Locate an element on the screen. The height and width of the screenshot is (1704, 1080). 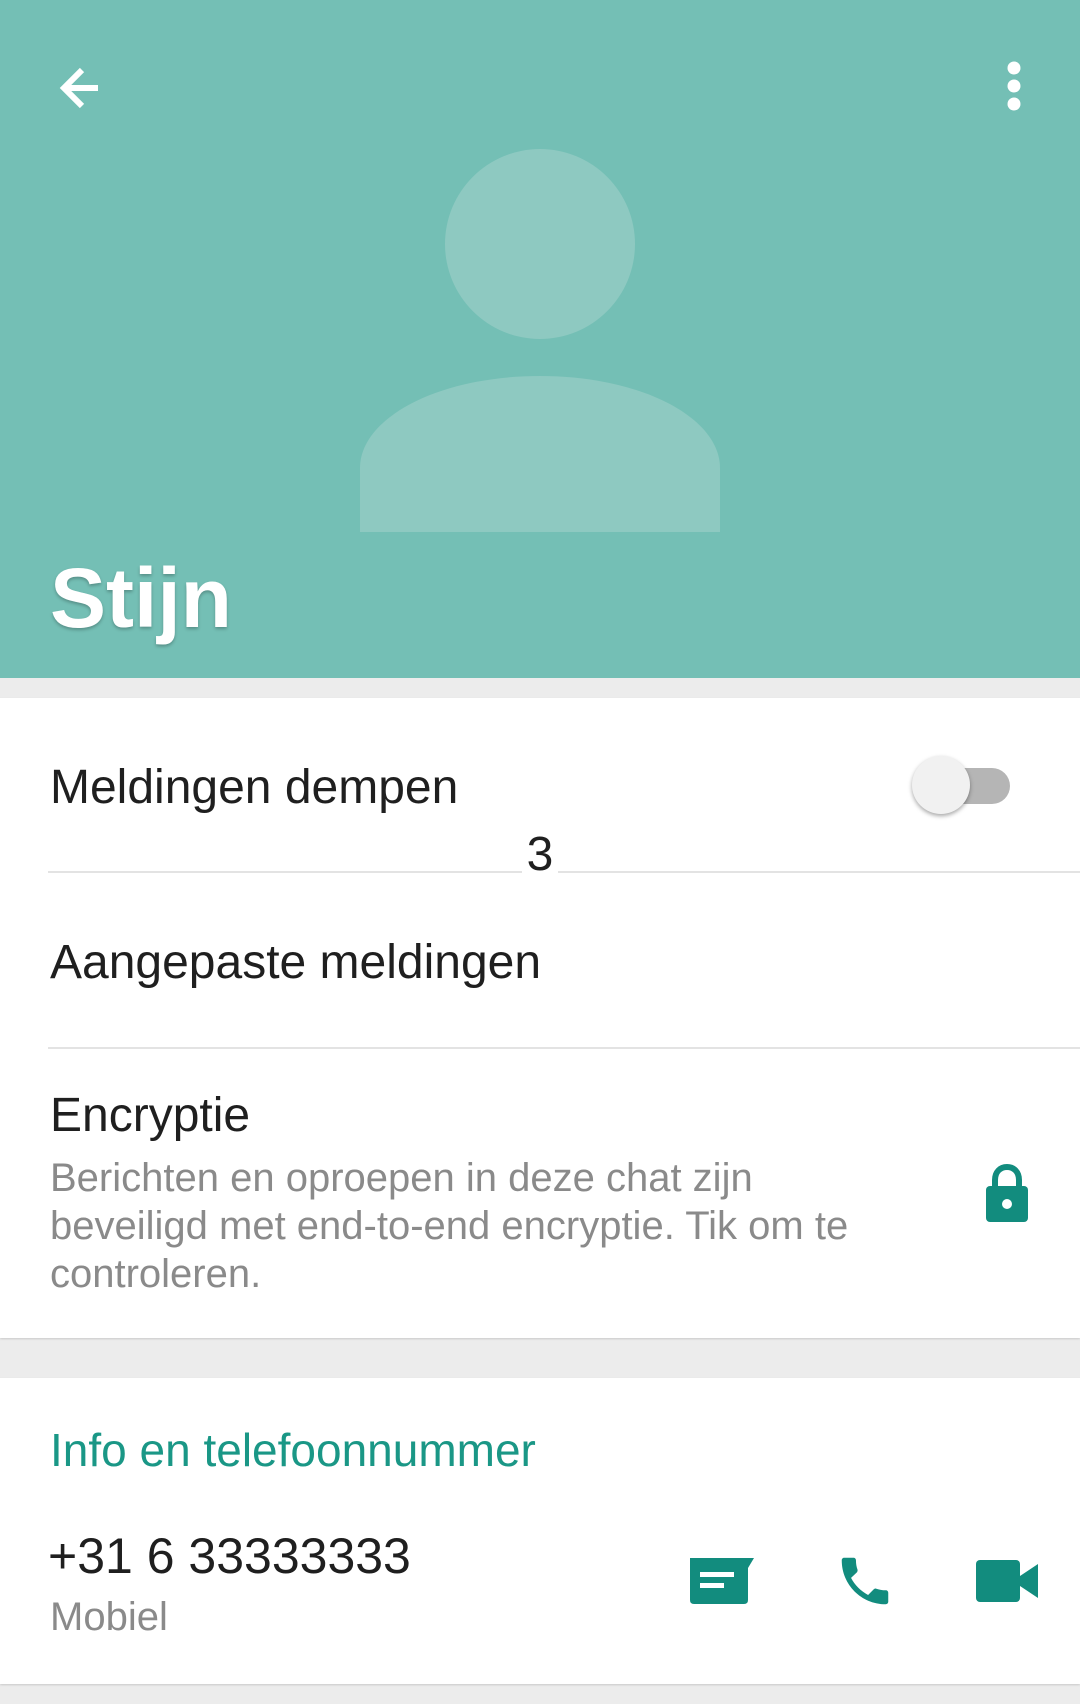
mute-notifications-toggle is located at coordinates (962, 786).